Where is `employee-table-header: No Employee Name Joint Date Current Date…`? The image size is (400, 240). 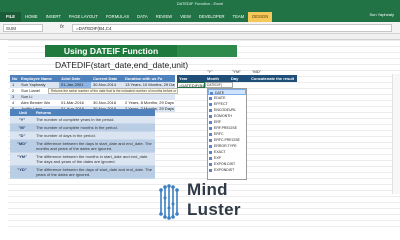
employee-table-header: No Employee Name Joint Date Current Date… is located at coordinates (92, 78).